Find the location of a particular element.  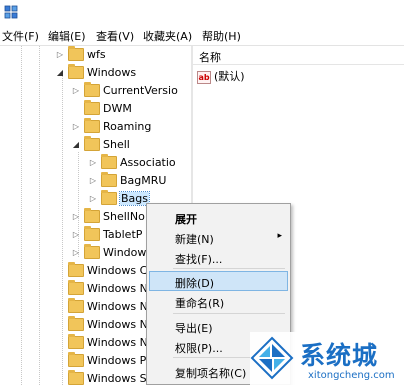

tree-node-label: CurrentVersio is located at coordinates (140, 90).